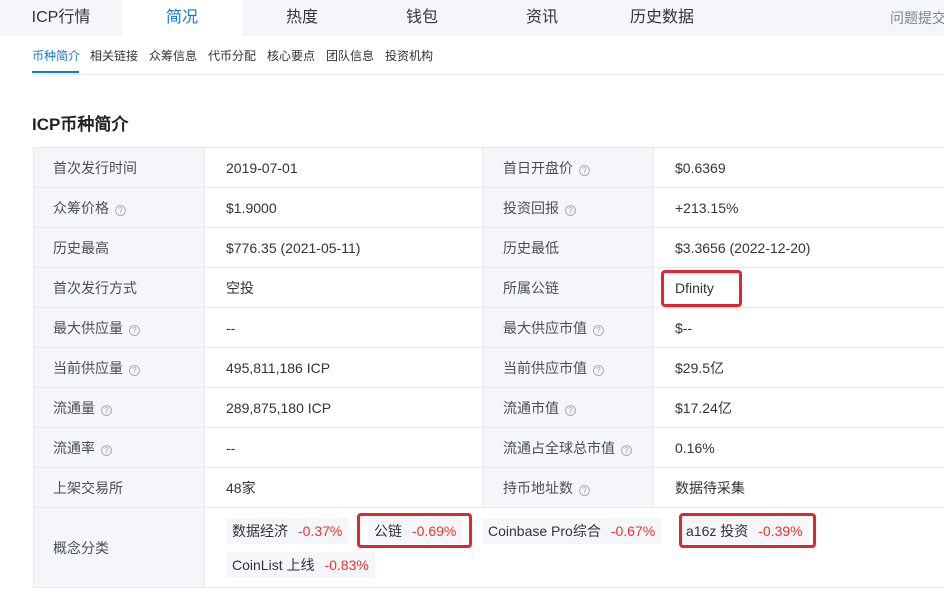  What do you see at coordinates (422, 18) in the screenshot?
I see `tab-wallet: 钱包` at bounding box center [422, 18].